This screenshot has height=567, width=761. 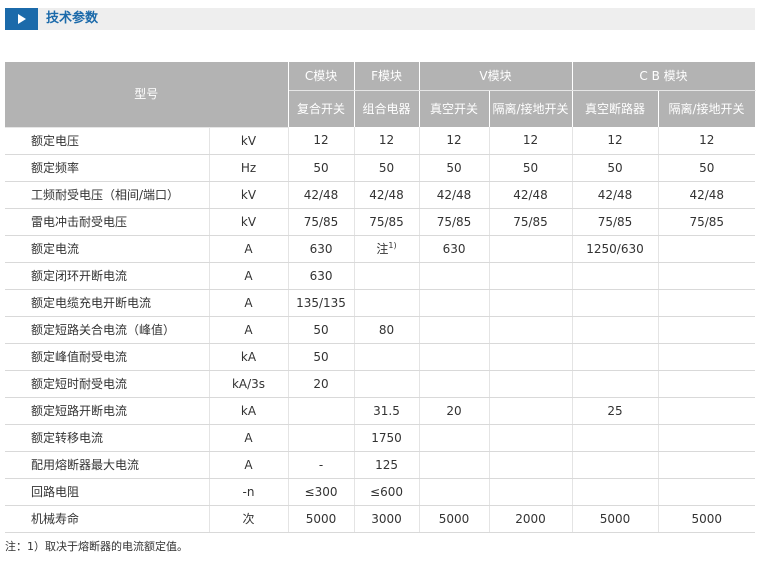 What do you see at coordinates (249, 357) in the screenshot?
I see `param-unit: kA` at bounding box center [249, 357].